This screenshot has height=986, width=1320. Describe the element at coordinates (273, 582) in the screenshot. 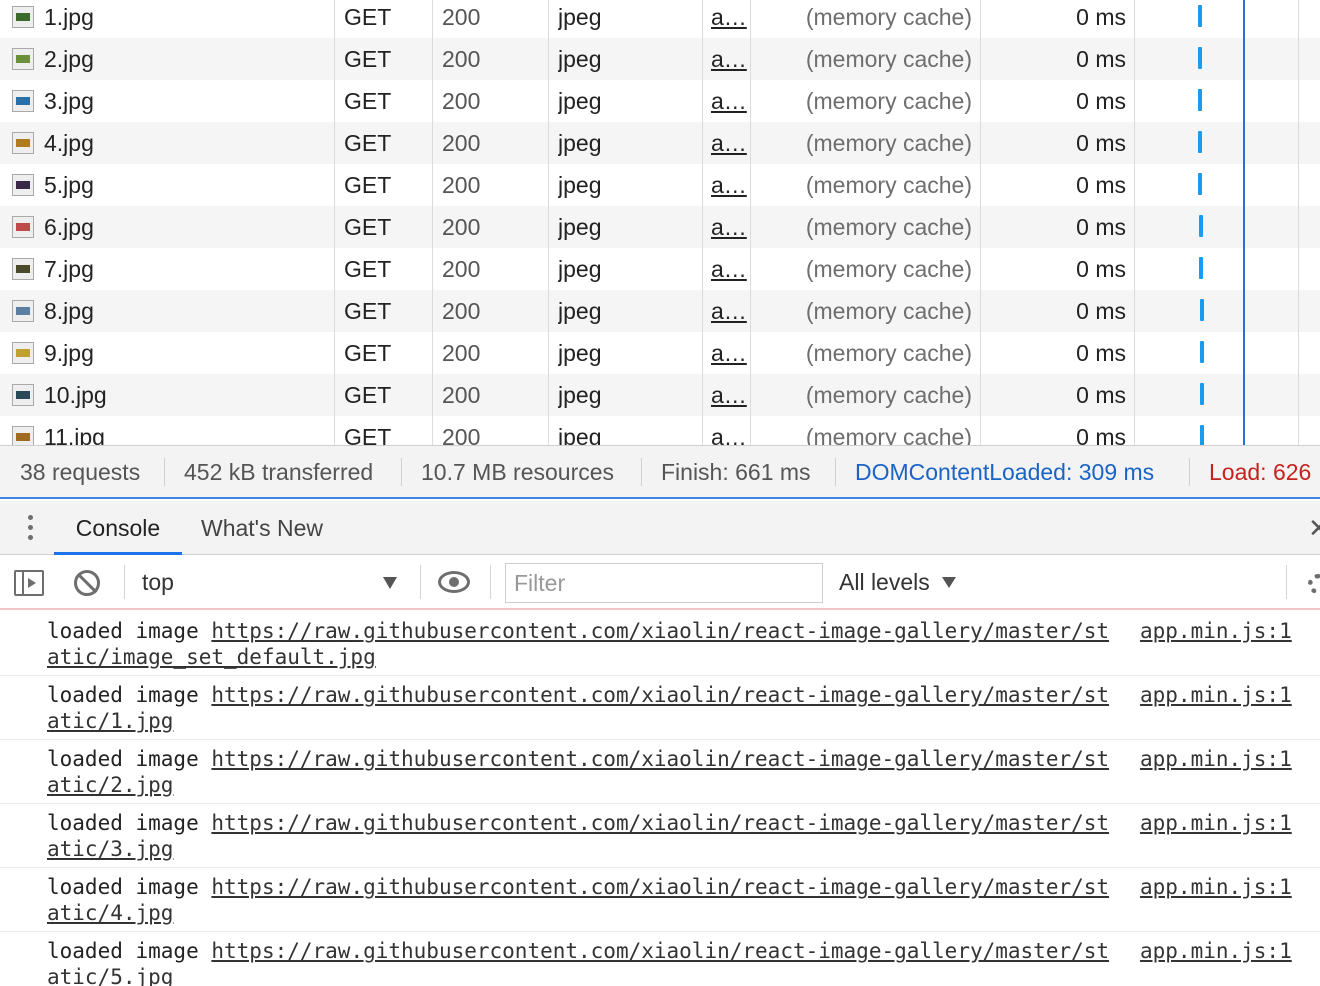

I see `context-selector: top` at that location.